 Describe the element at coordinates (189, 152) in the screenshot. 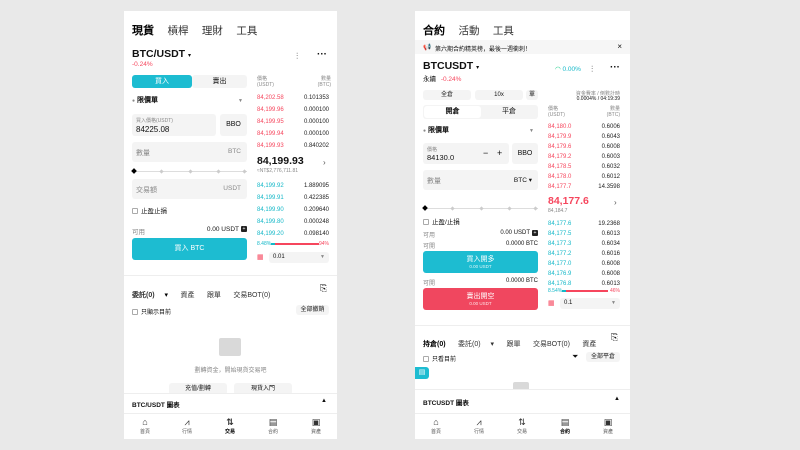

I see `quantity-input: 數量 BTC` at that location.